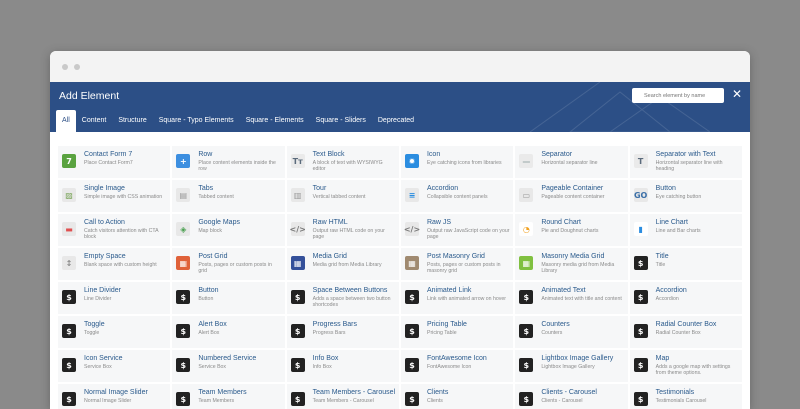  What do you see at coordinates (678, 231) in the screenshot?
I see `element-description: Line and Bar charts` at bounding box center [678, 231].